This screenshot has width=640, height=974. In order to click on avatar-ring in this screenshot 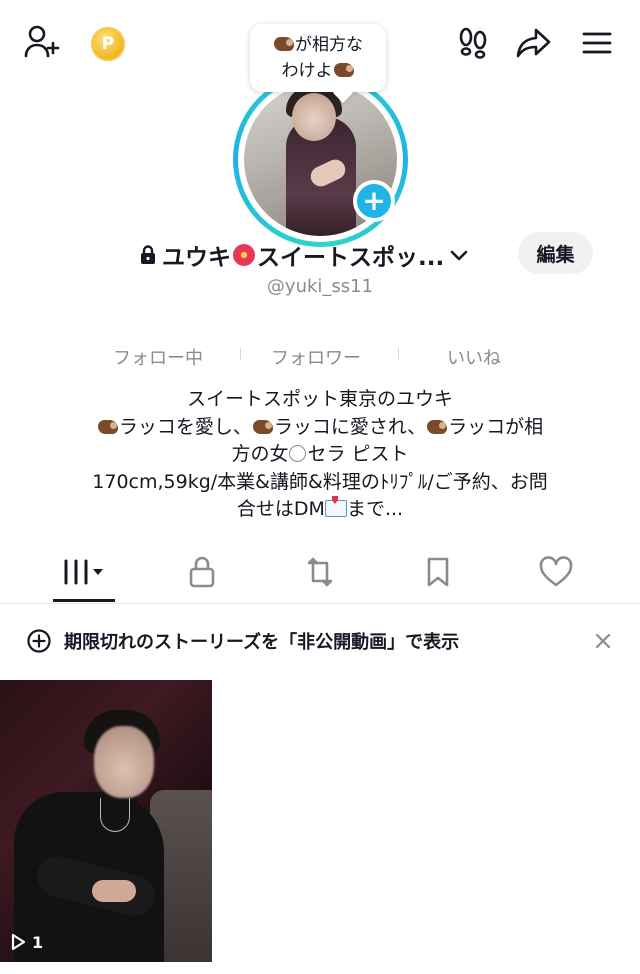, I will do `click(320, 159)`.